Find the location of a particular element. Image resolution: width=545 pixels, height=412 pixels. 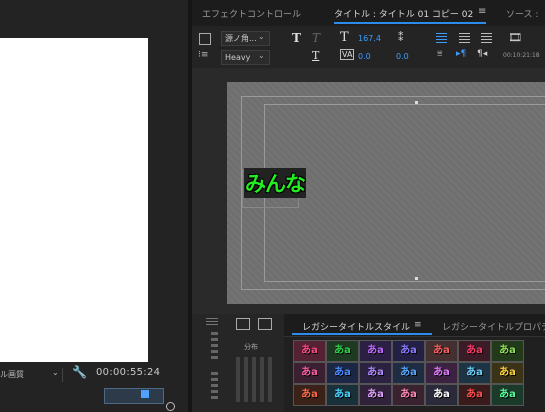

program-timecode: 00:00:55:24 is located at coordinates (128, 372).